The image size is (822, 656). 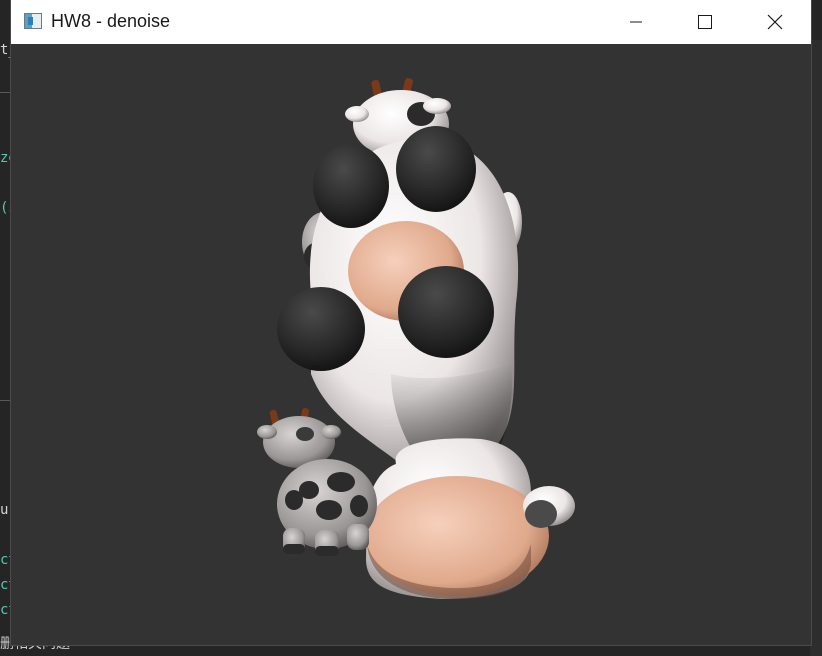 I want to click on window-title: HW8 - denoise, so click(x=111, y=21).